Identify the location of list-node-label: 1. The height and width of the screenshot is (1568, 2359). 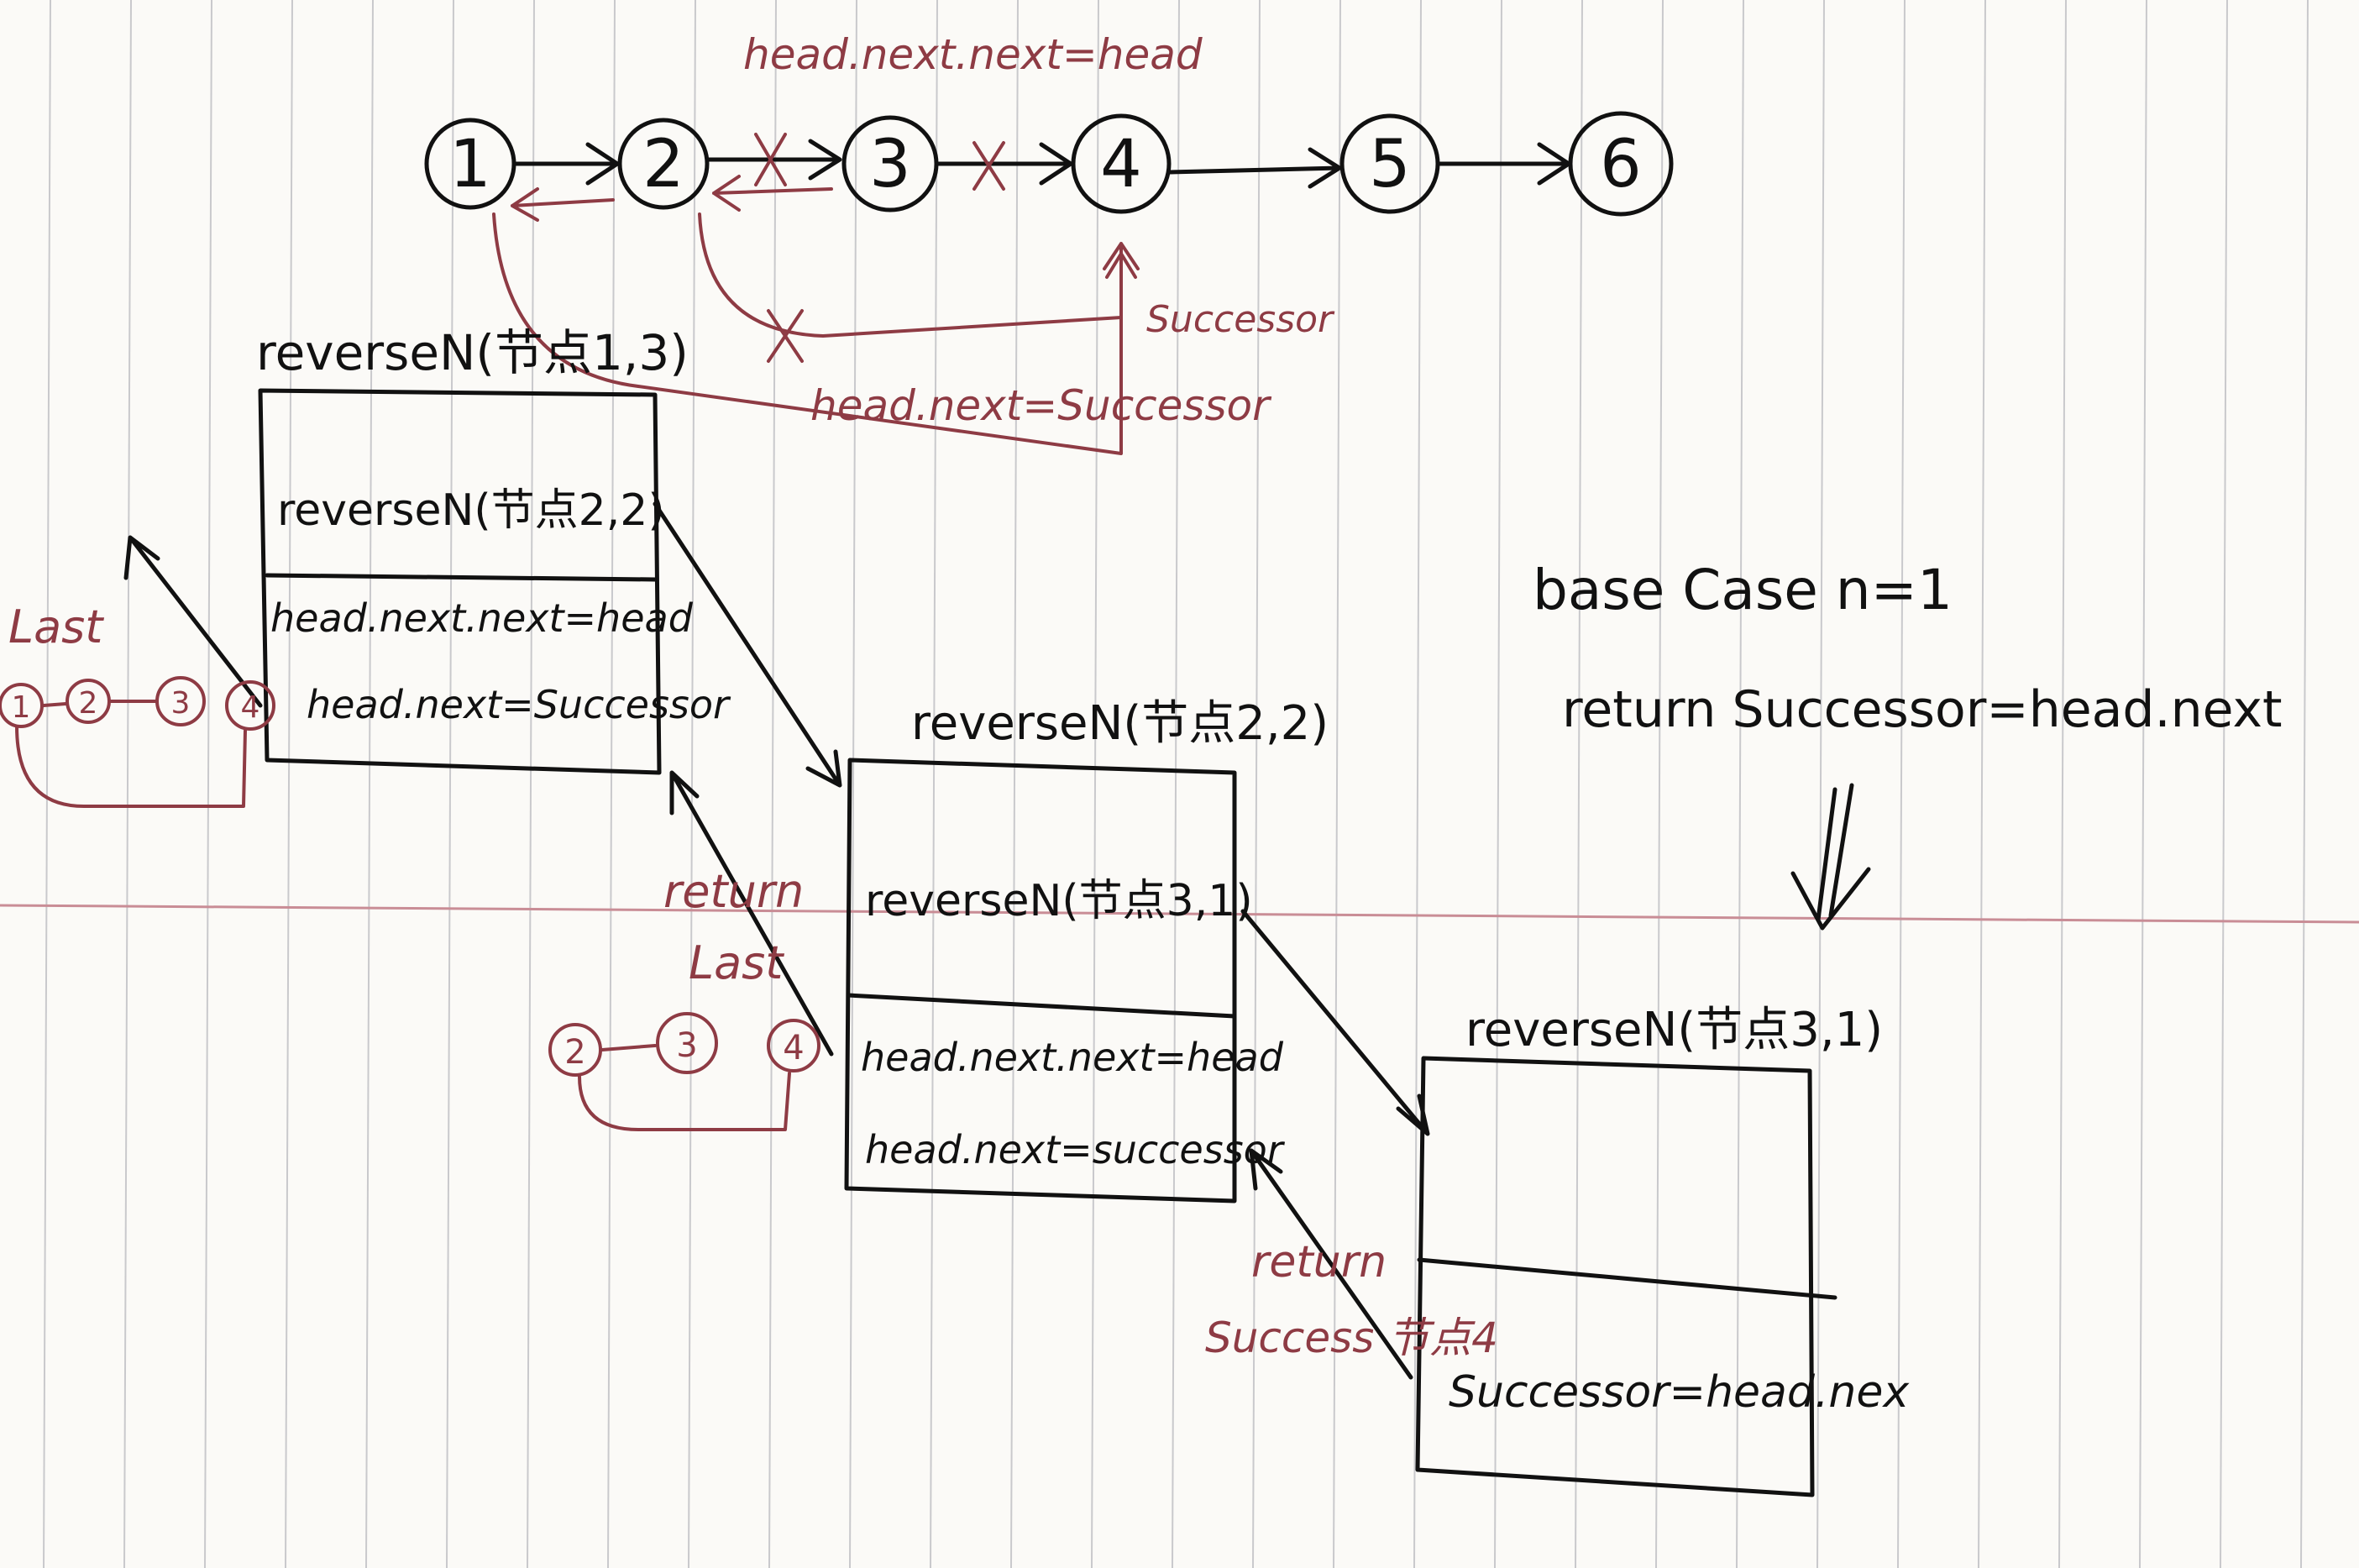
(470, 164).